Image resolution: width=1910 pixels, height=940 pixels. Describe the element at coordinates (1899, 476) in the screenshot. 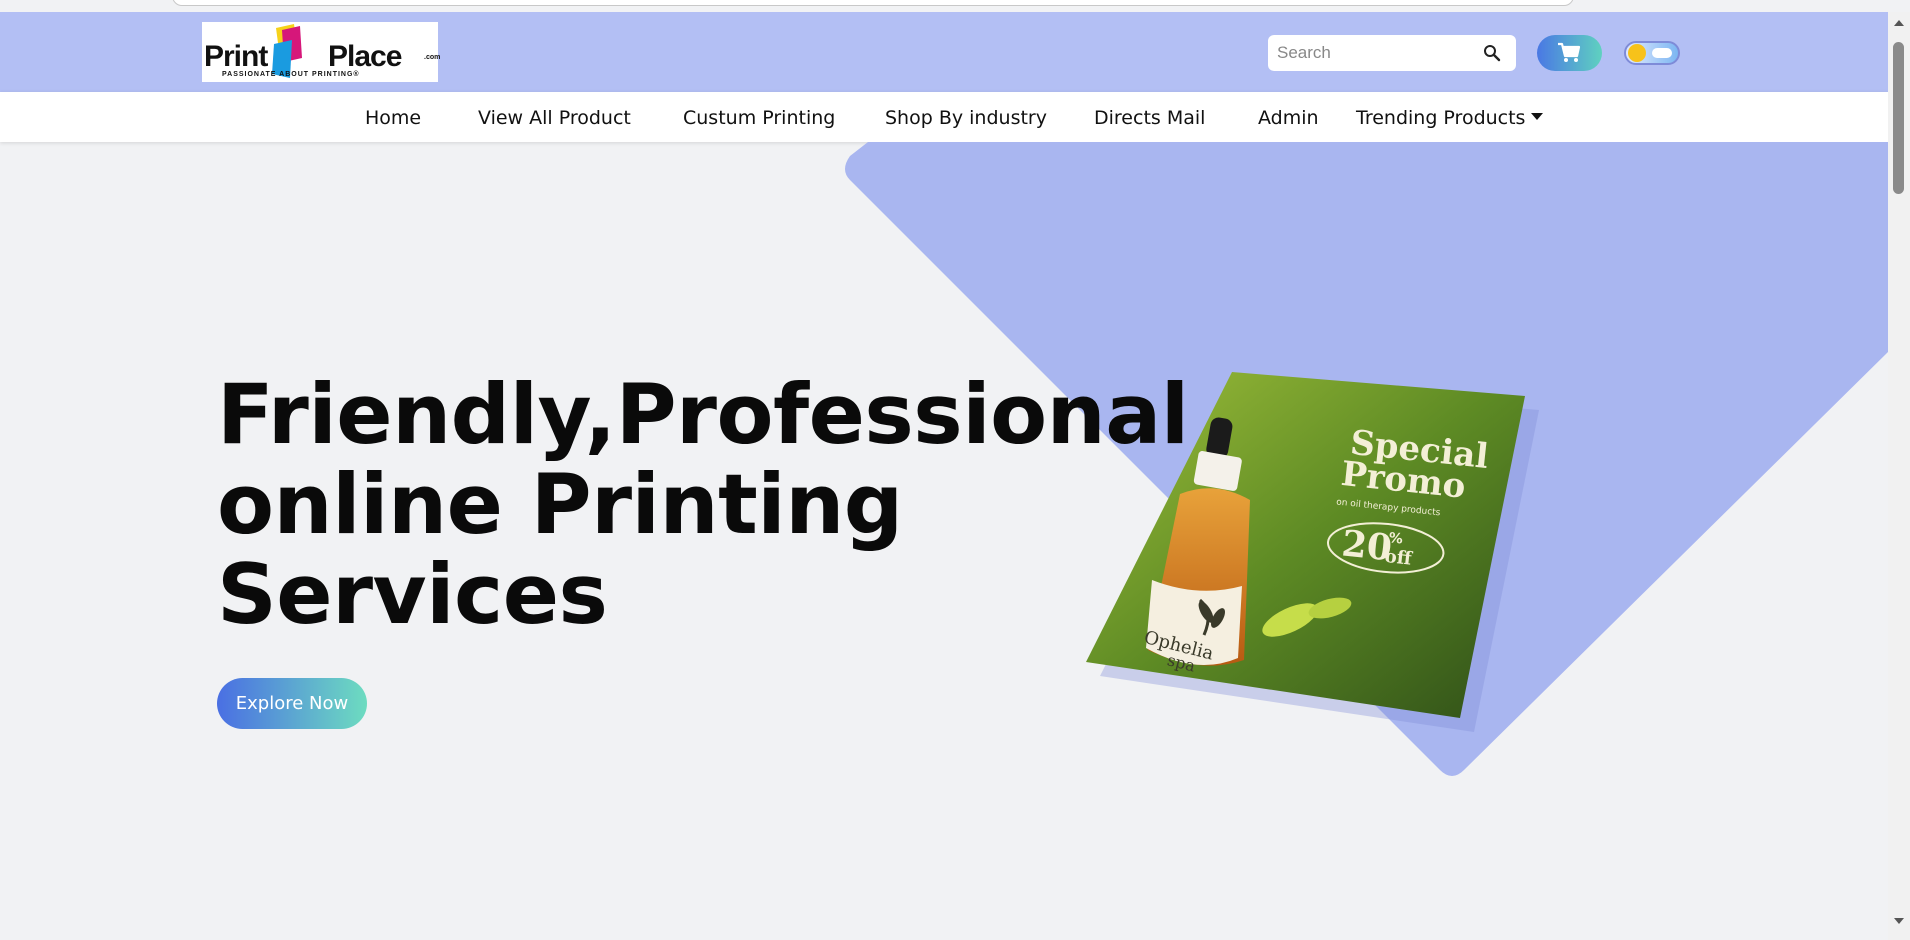

I see `page-scrollbar` at that location.